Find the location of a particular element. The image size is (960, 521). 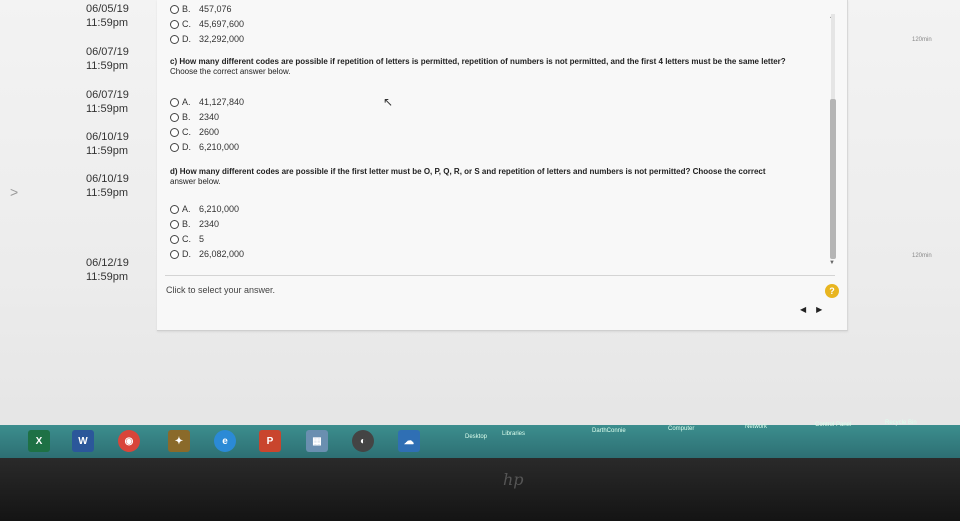

date-entry: 06/12/19 11:59pm is located at coordinates (107, 270).